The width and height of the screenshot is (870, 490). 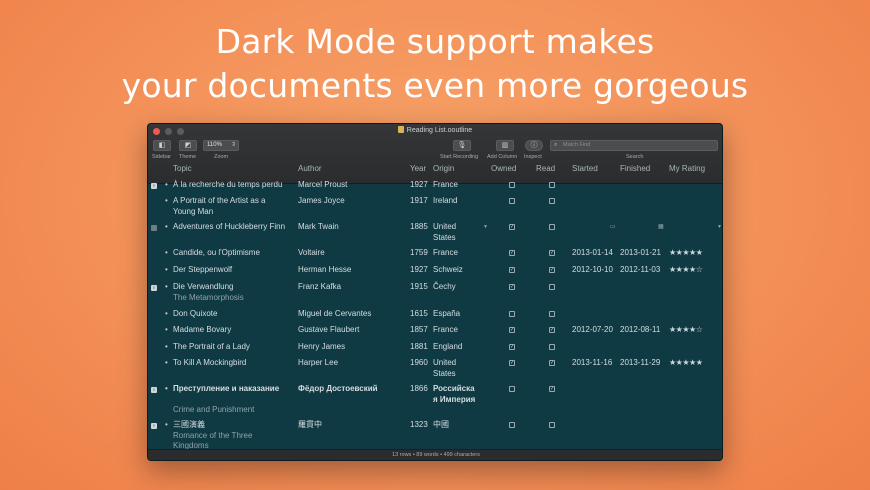 I want to click on column-header-rating: My Rating, so click(x=687, y=168).